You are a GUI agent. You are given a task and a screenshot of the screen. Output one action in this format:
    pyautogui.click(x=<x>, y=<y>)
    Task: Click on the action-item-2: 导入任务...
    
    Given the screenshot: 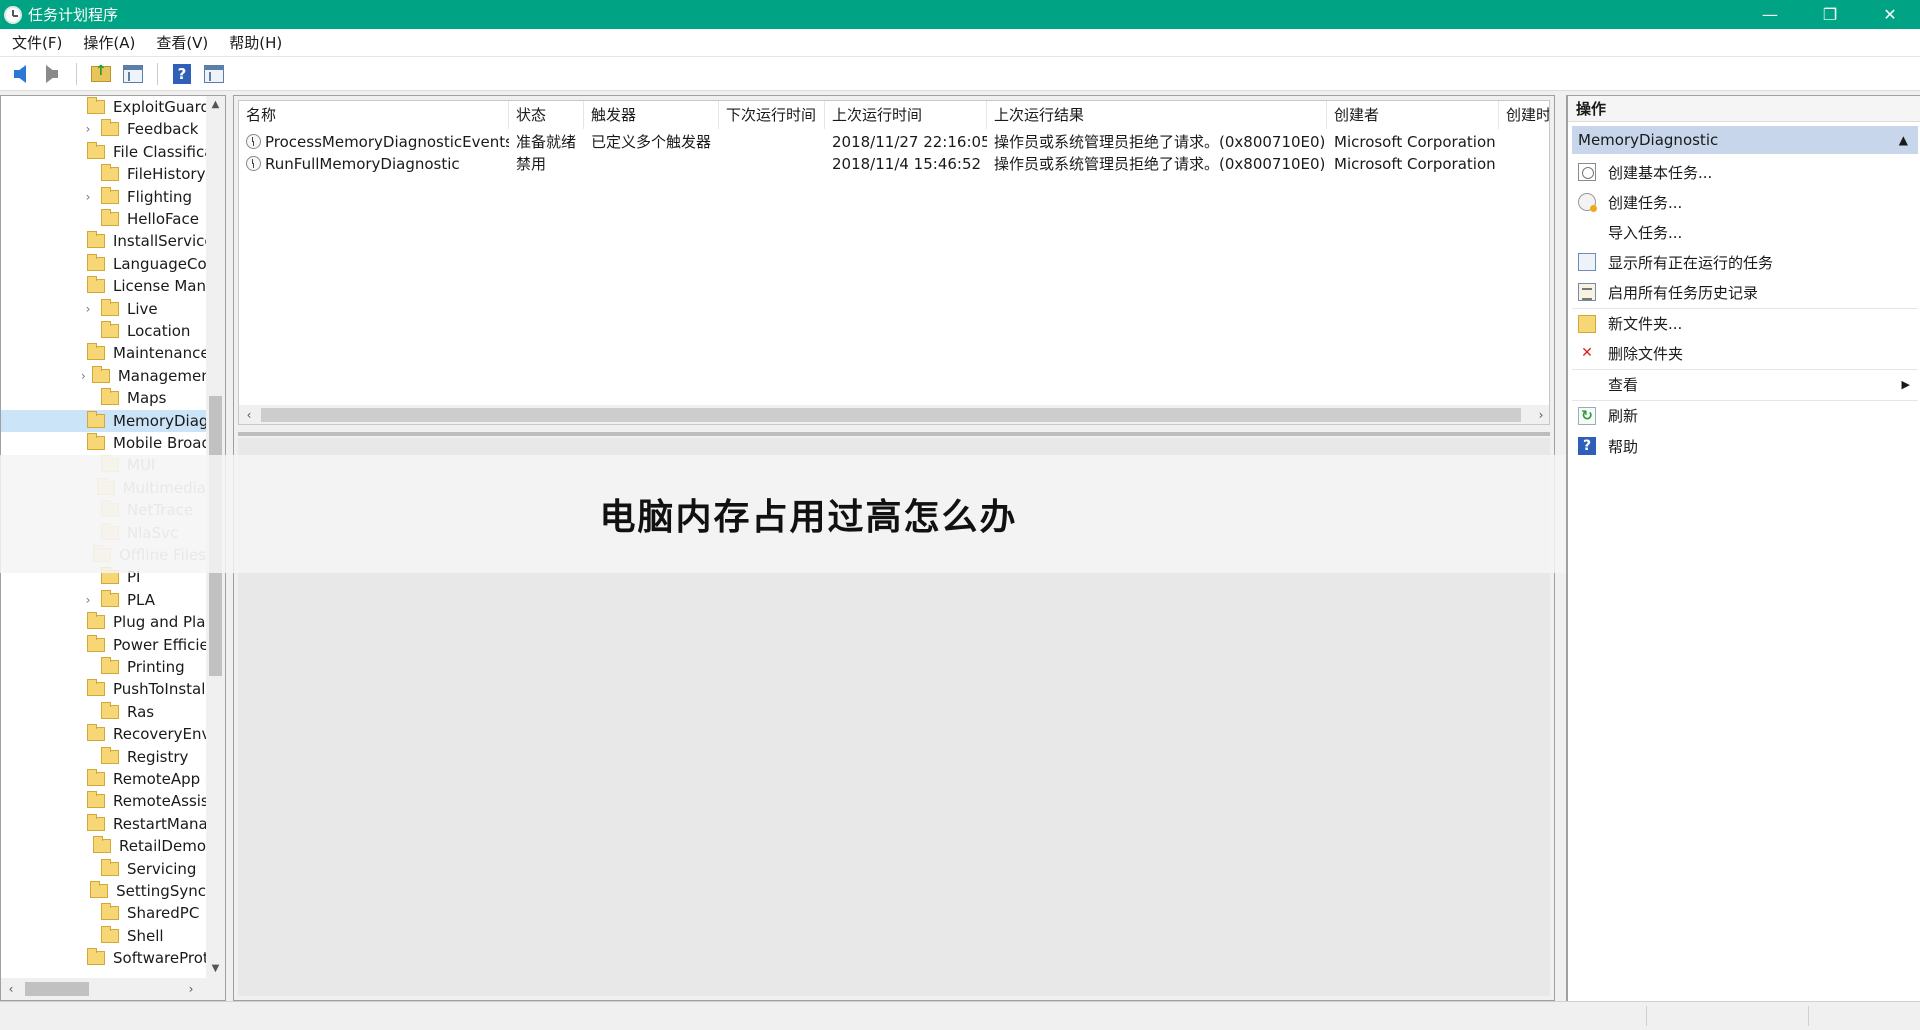 What is the action you would take?
    pyautogui.click(x=1745, y=232)
    